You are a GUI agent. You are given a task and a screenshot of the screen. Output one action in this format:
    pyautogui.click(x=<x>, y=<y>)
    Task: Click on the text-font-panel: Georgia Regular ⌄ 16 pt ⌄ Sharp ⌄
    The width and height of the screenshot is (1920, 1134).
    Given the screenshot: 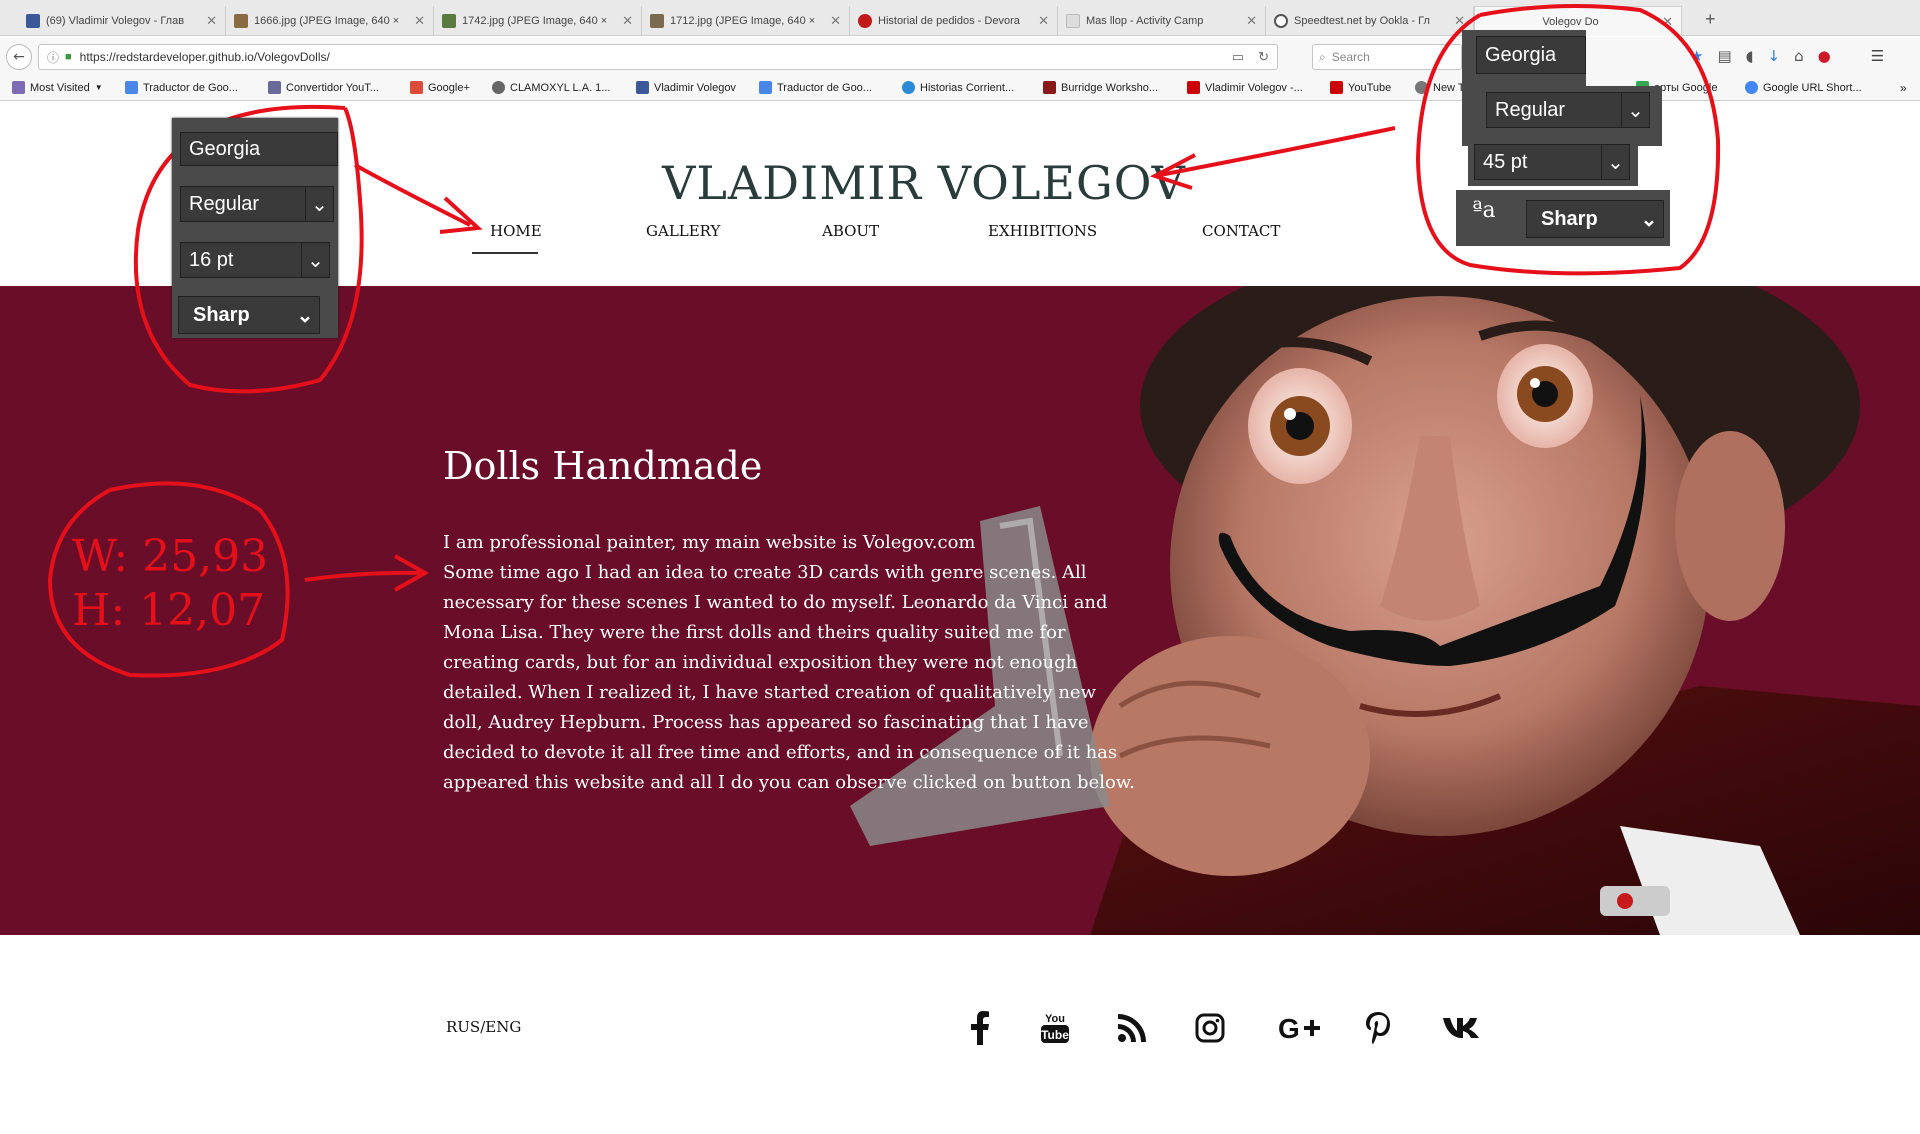 What is the action you would take?
    pyautogui.click(x=255, y=228)
    